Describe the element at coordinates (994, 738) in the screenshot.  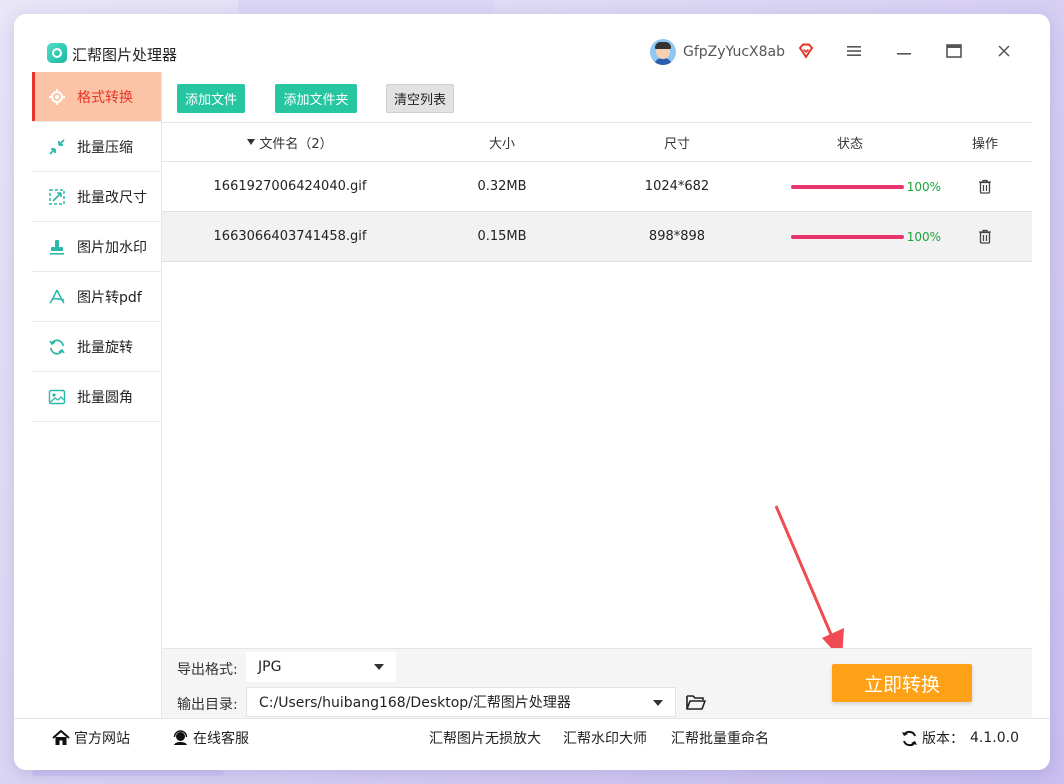
I see `version-value: 4.1.0.0` at that location.